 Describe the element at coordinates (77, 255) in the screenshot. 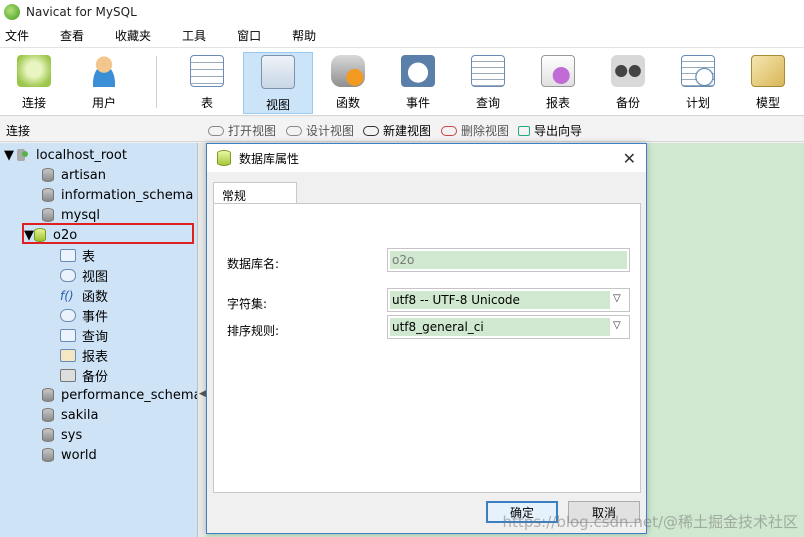

I see `tree-node-tables: 表` at that location.